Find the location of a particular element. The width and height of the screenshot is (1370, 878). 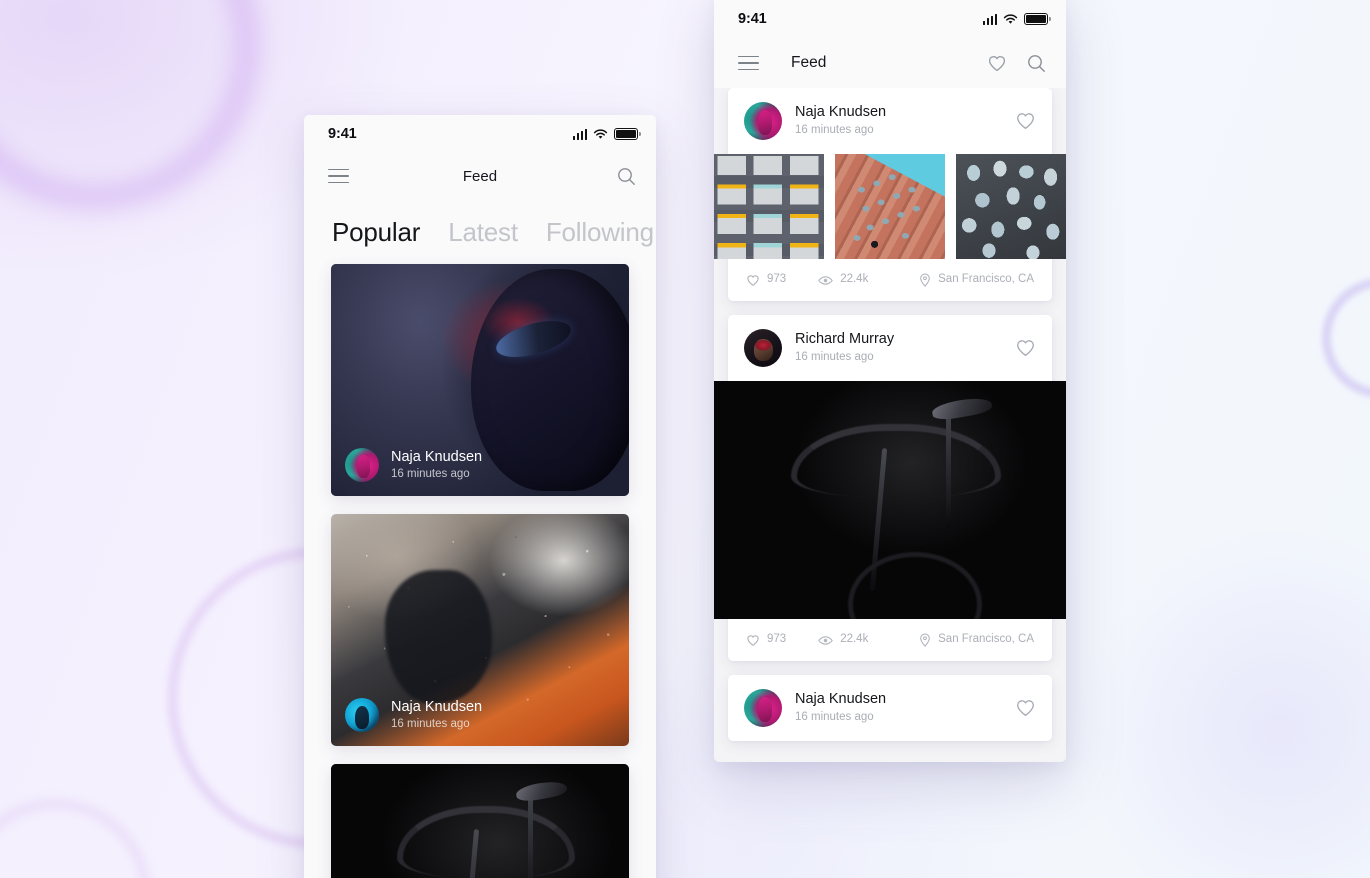

tab-popular: Popular is located at coordinates (376, 232).